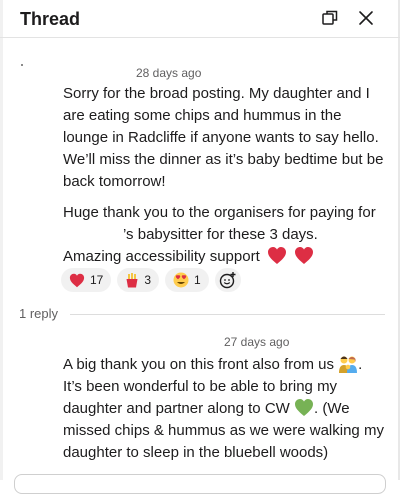 Image resolution: width=400 pixels, height=494 pixels. Describe the element at coordinates (148, 280) in the screenshot. I see `reaction-count: 3` at that location.